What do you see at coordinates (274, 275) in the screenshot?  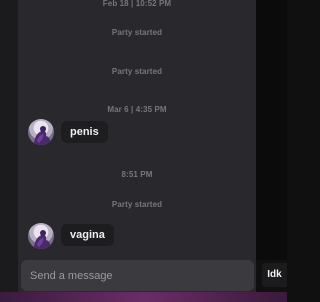 I see `idk-button: Idk` at bounding box center [274, 275].